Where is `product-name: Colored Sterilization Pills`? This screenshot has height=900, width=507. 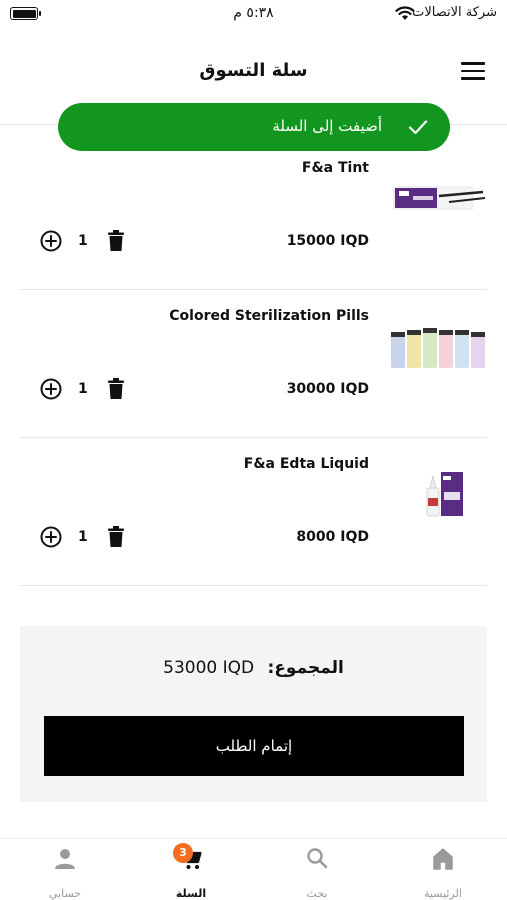 product-name: Colored Sterilization Pills is located at coordinates (269, 316).